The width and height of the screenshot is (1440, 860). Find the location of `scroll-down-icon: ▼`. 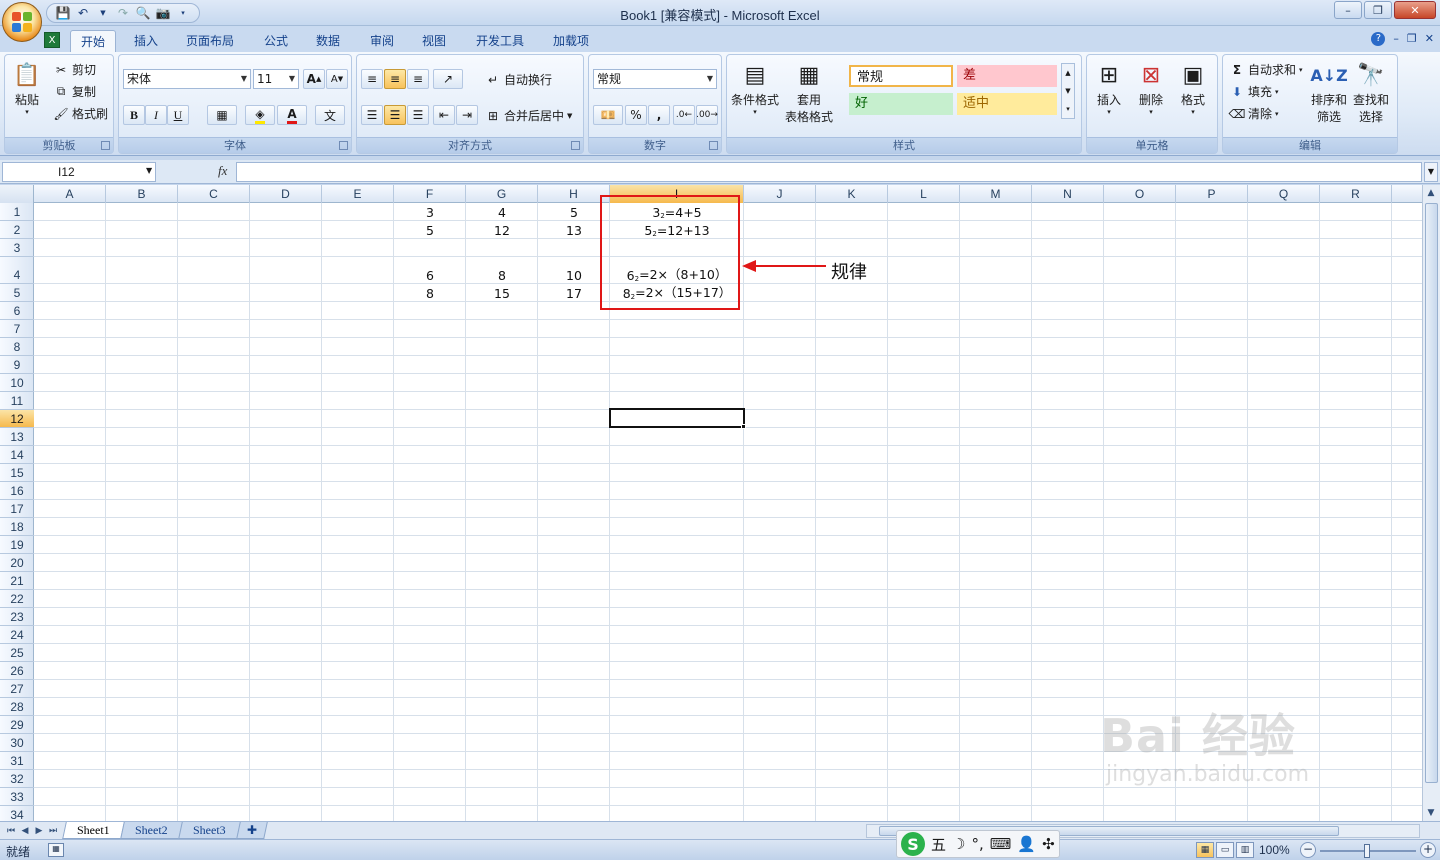

scroll-down-icon: ▼ is located at coordinates (1431, 813).